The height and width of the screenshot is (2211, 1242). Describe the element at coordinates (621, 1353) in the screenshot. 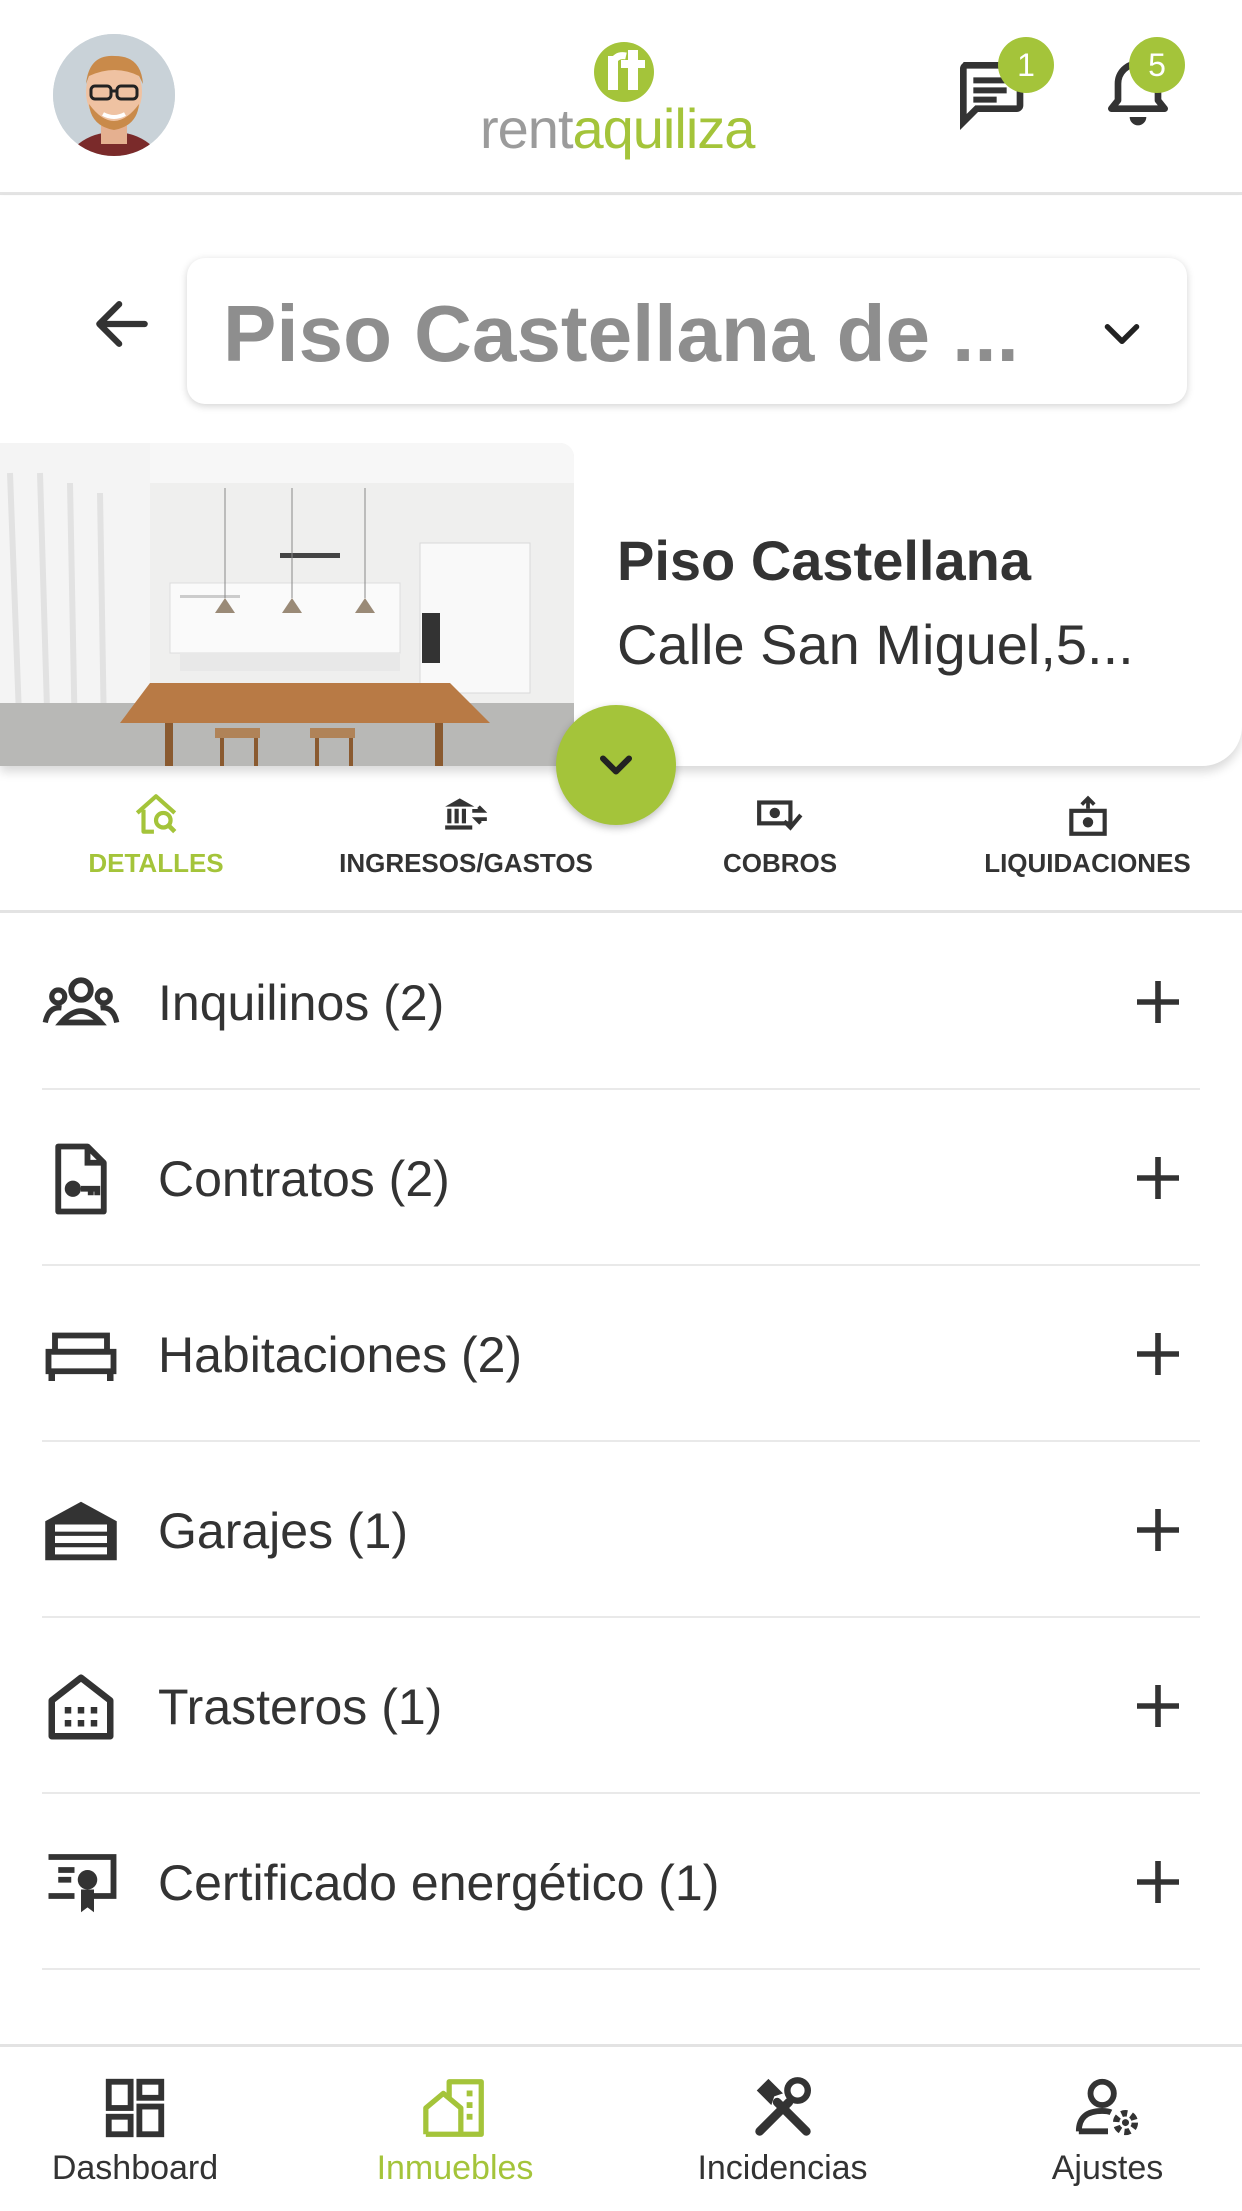

I see `list-item-habitaciones: Habitaciones (2)` at that location.